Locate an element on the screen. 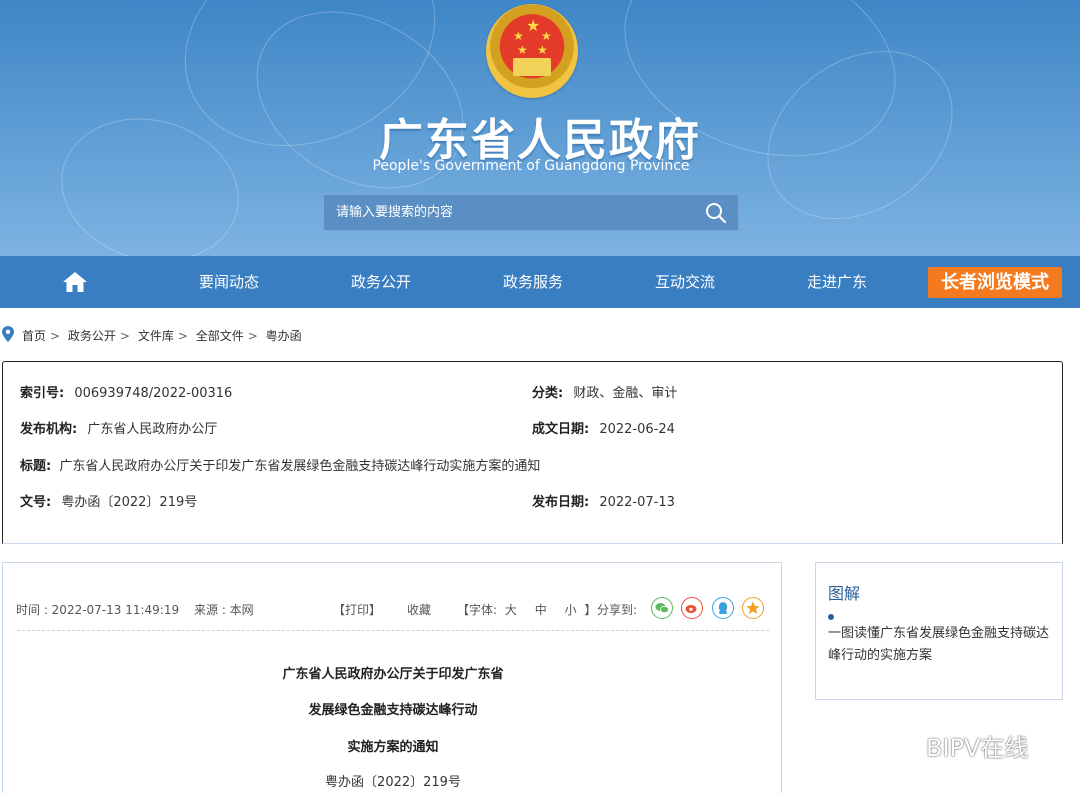  nav-item-gov-affairs: 政务公开 is located at coordinates (381, 282).